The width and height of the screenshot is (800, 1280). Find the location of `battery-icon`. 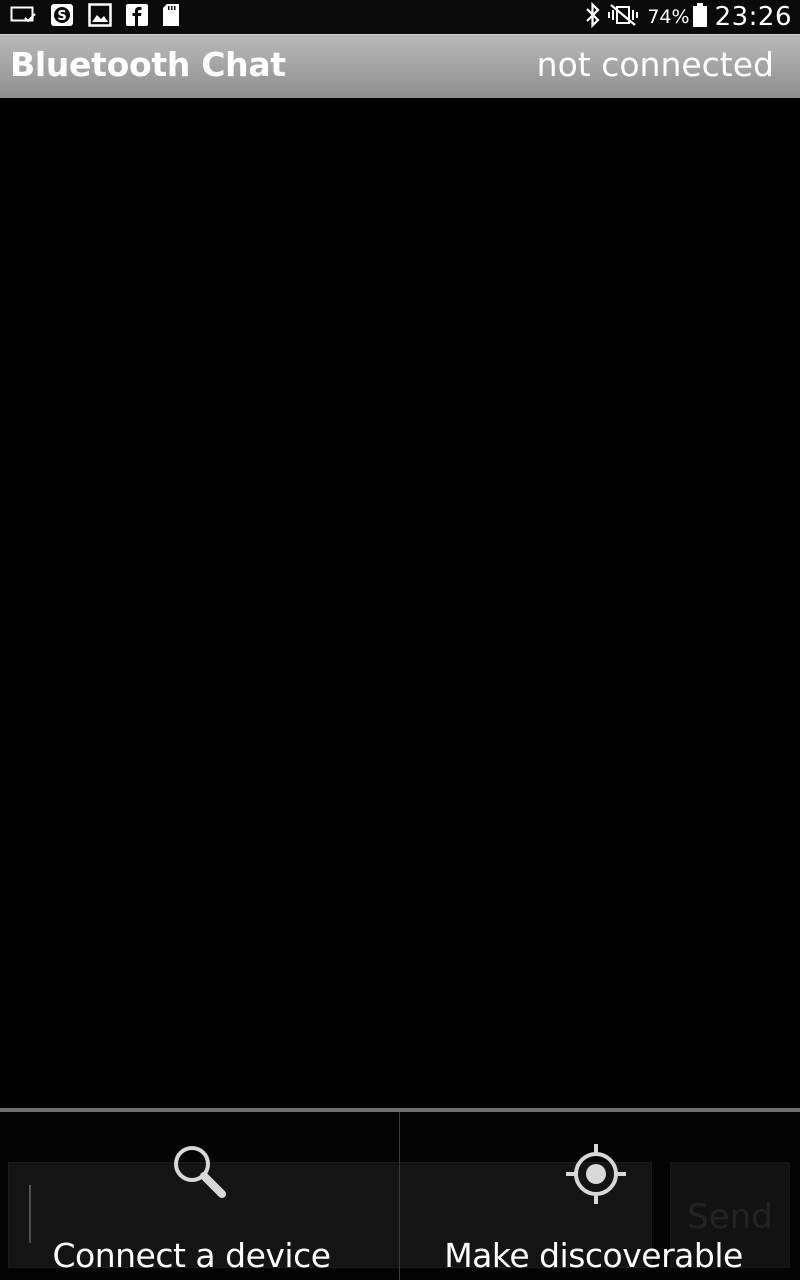

battery-icon is located at coordinates (699, 17).